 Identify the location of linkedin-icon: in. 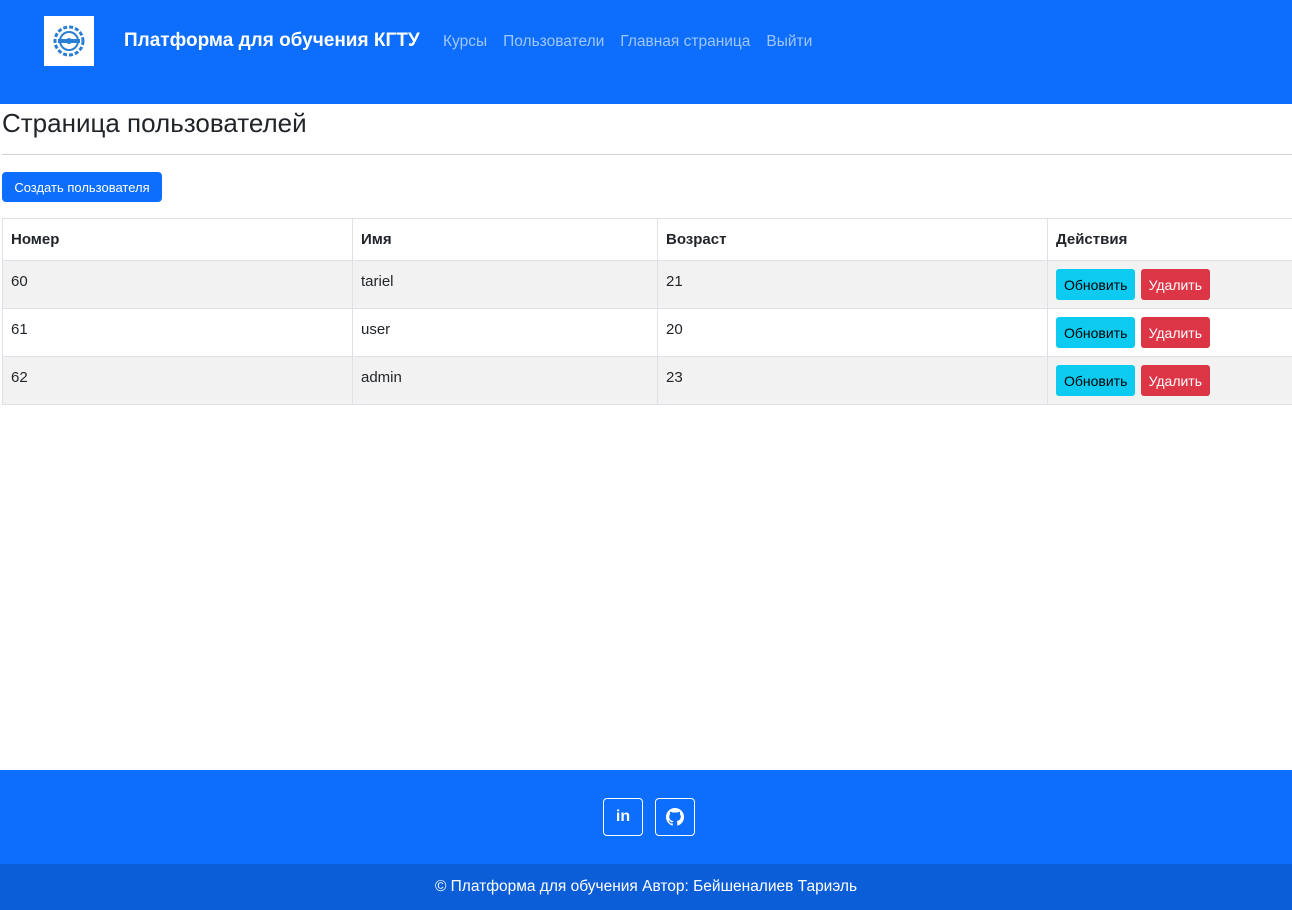
(623, 817).